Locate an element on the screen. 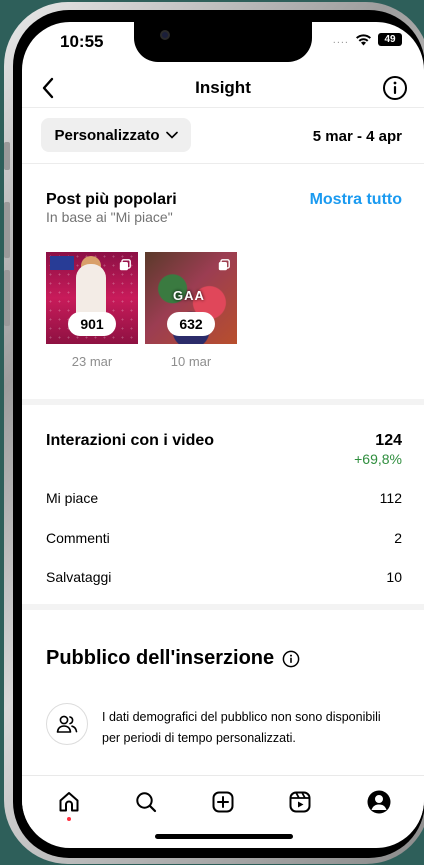 This screenshot has width=424, height=865. section-title: Post più popolari is located at coordinates (111, 199).